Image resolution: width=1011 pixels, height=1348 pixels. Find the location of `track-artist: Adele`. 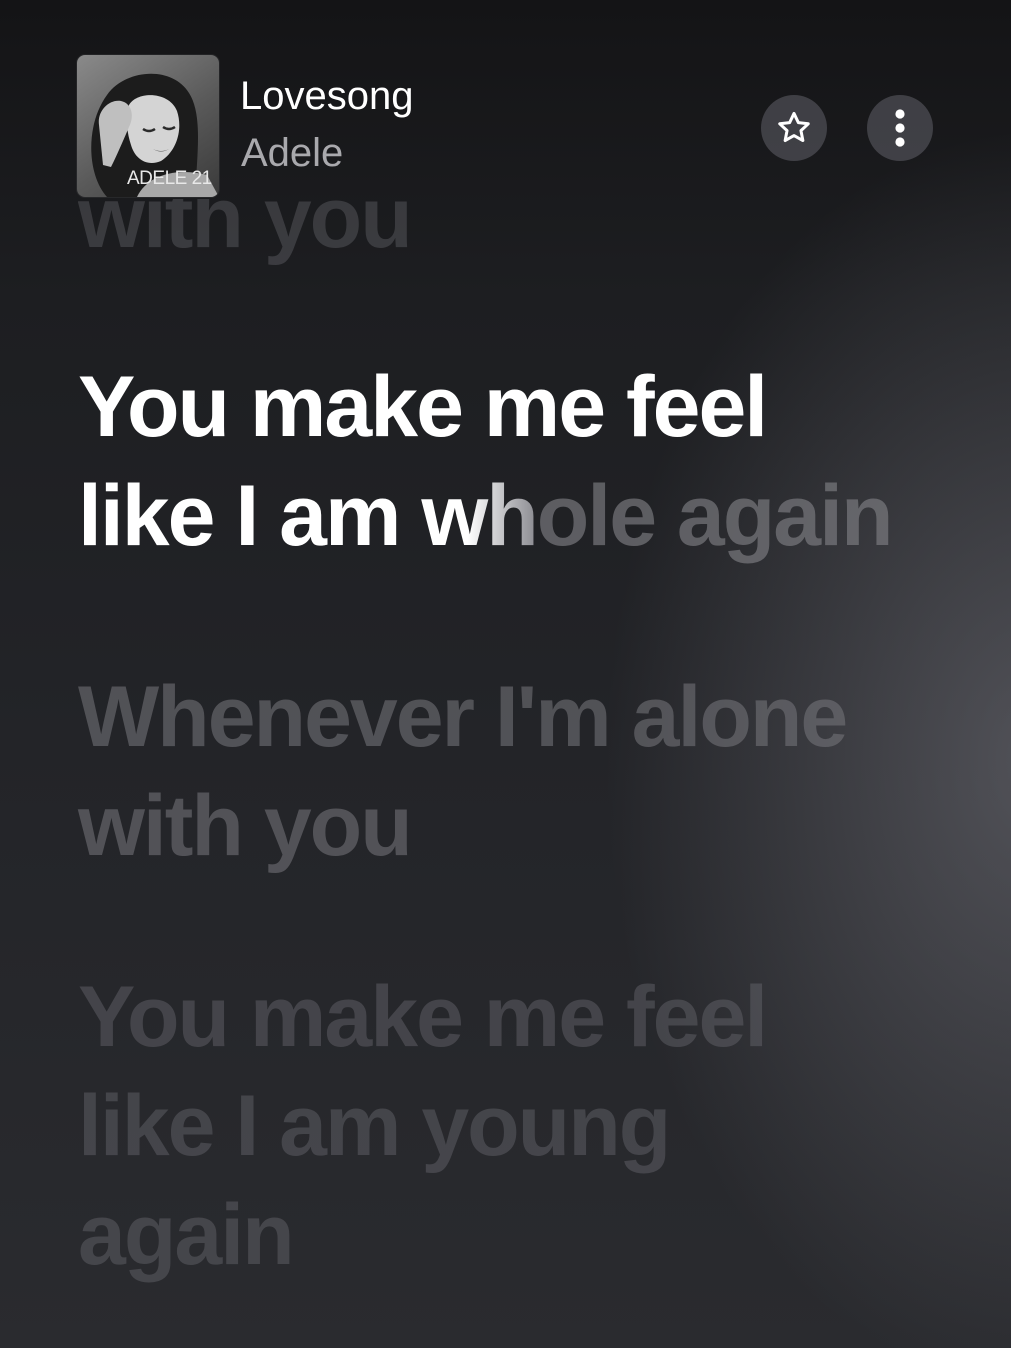

track-artist: Adele is located at coordinates (292, 153).